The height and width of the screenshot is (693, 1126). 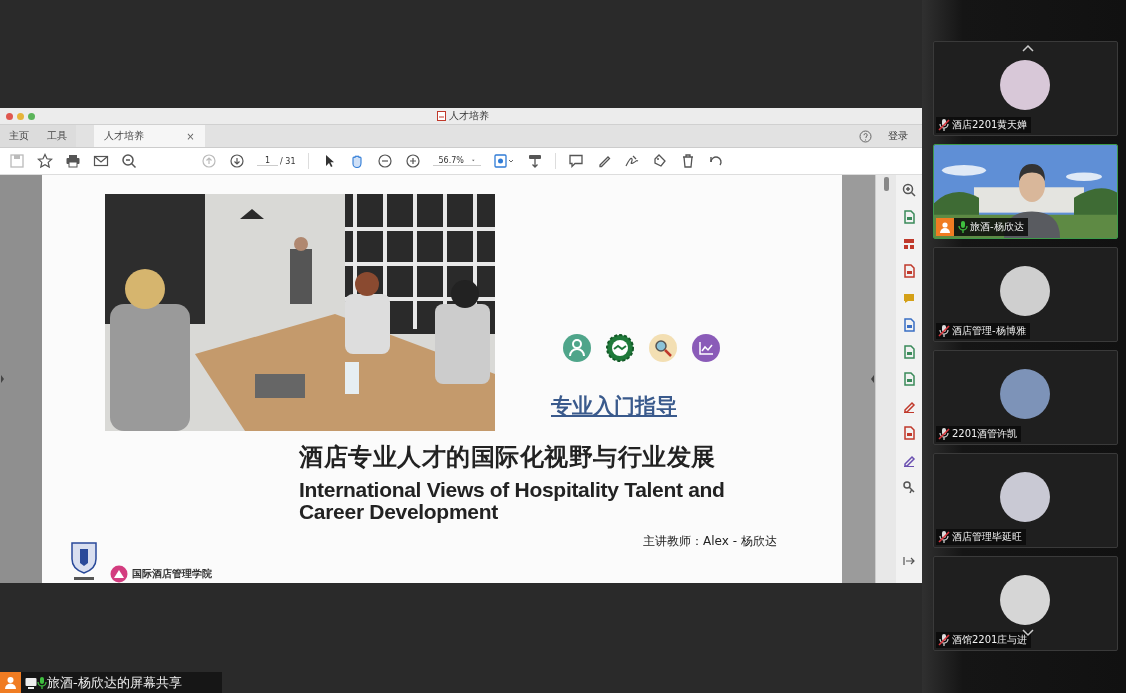 What do you see at coordinates (997, 227) in the screenshot?
I see `participant-name: 旅酒-杨欣达` at bounding box center [997, 227].